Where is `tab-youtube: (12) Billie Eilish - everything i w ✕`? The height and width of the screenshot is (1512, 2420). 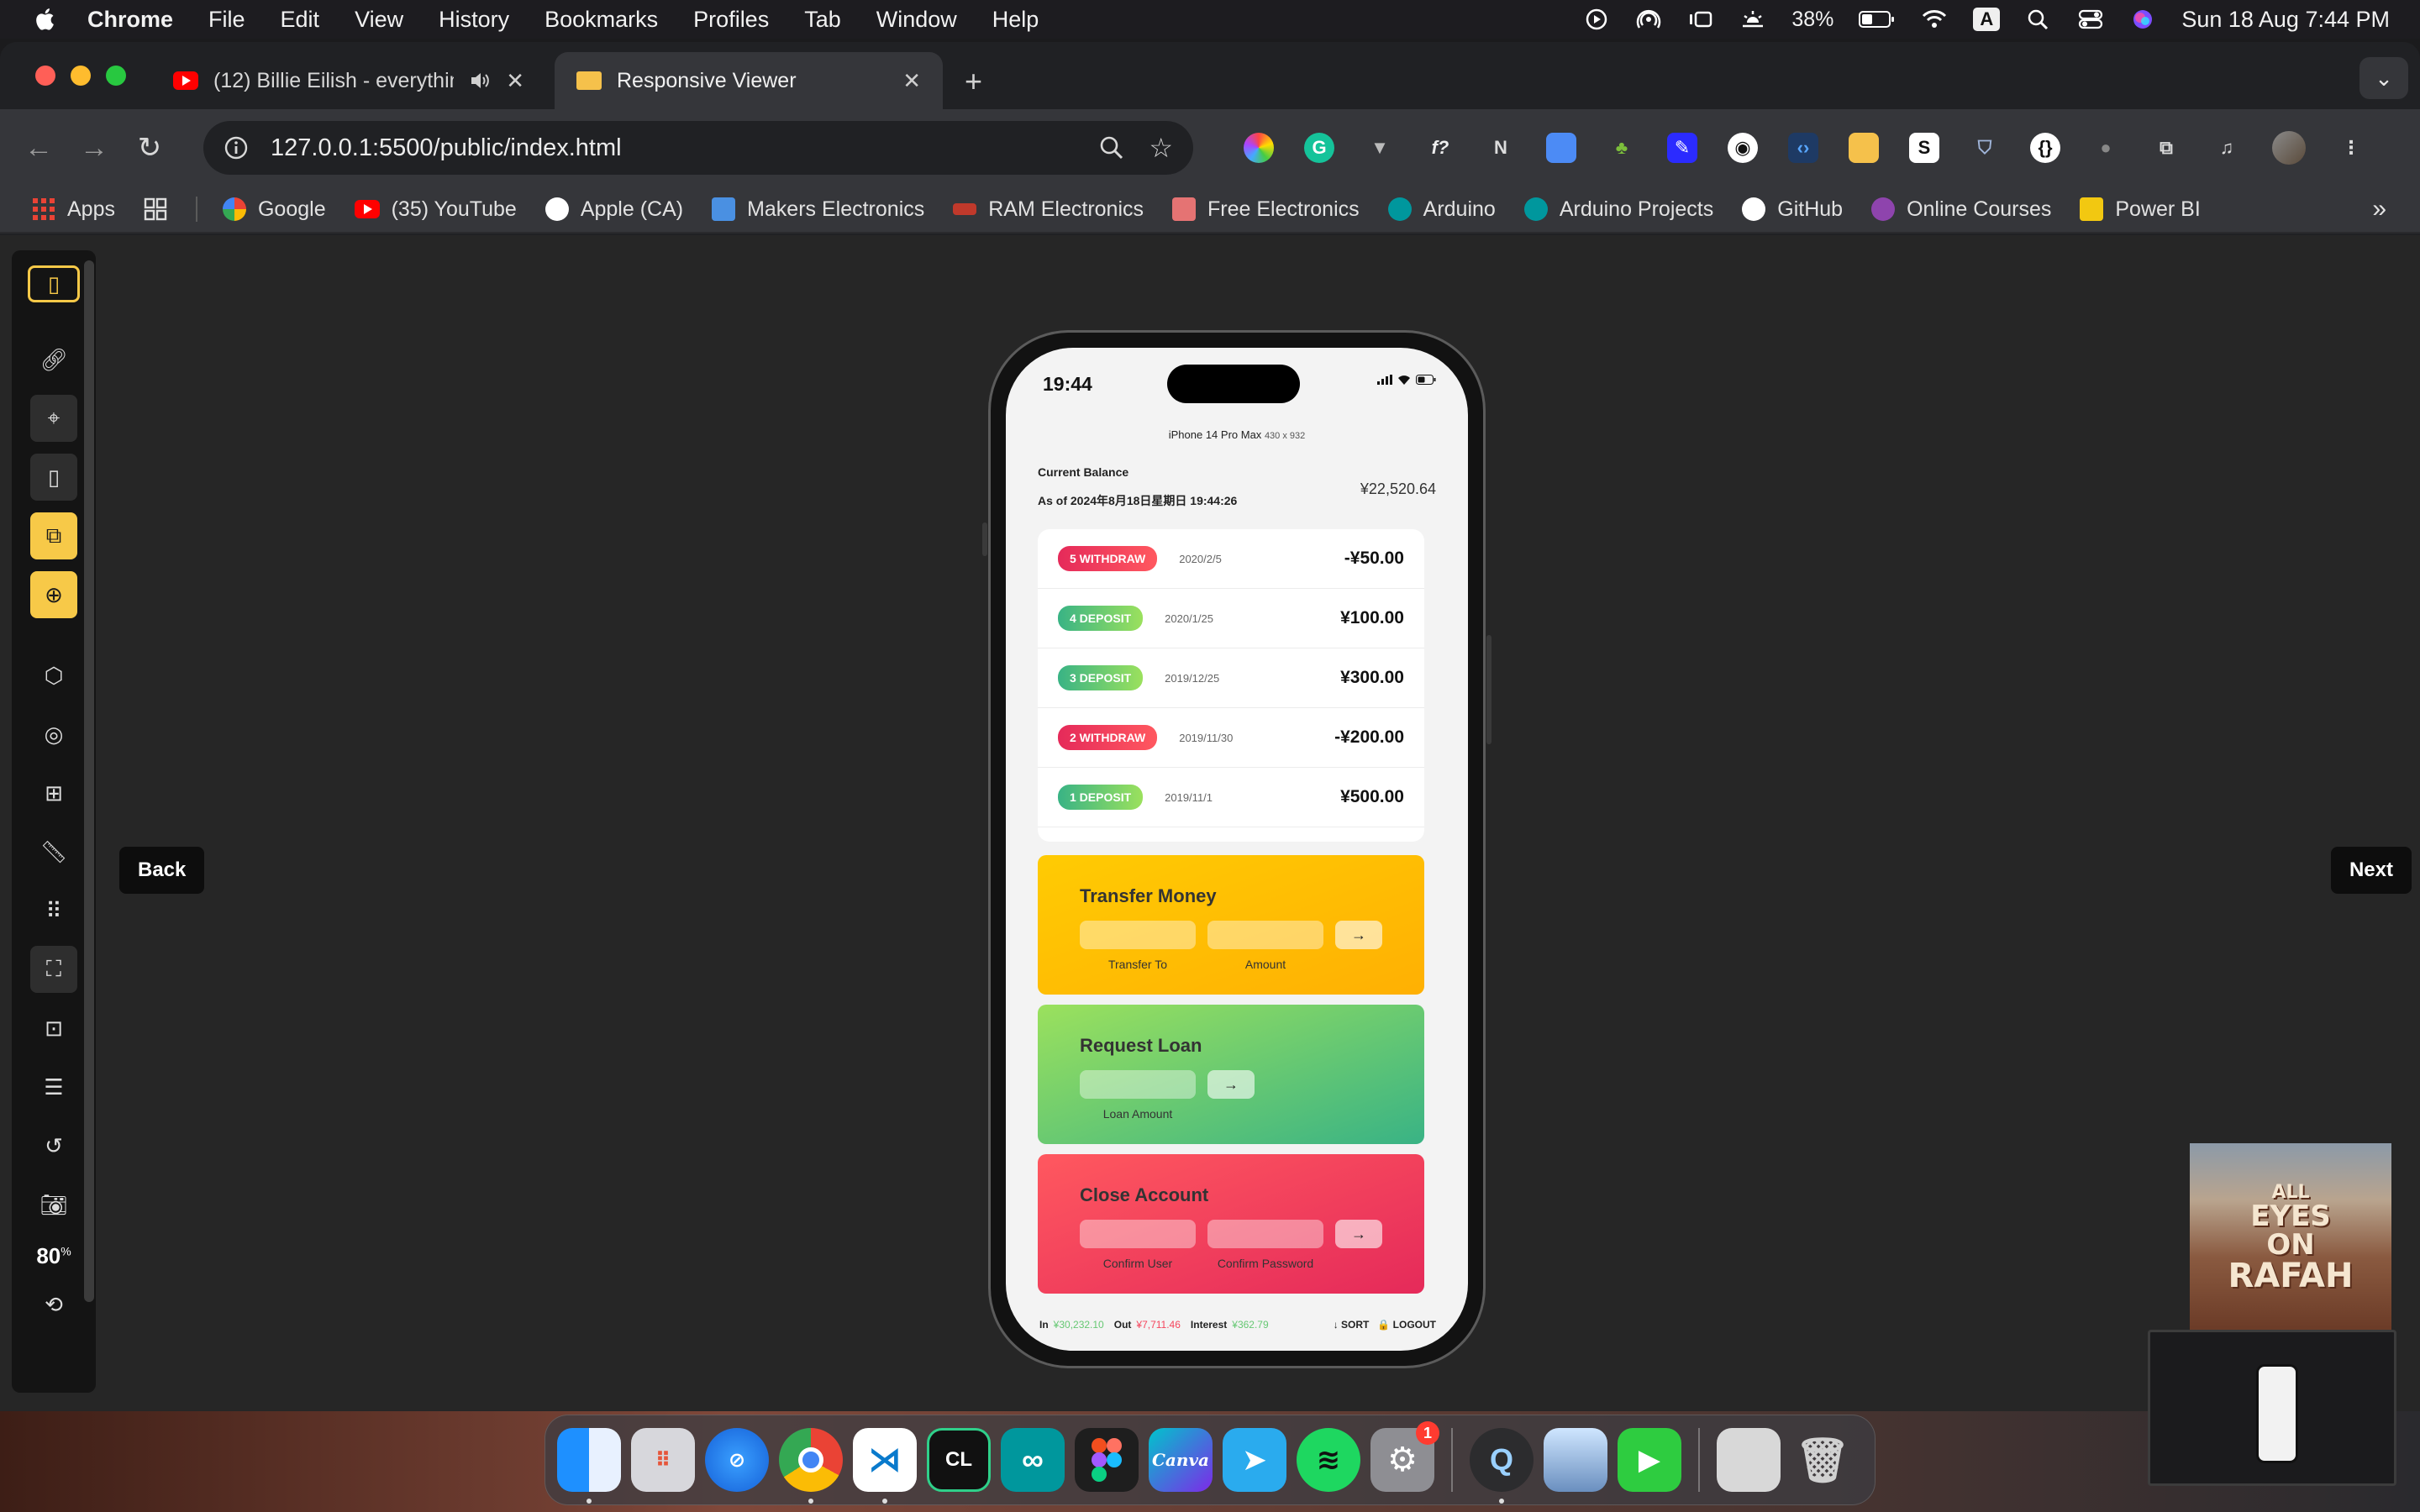
tab-youtube: (12) Billie Eilish - everything i w ✕ is located at coordinates (348, 80).